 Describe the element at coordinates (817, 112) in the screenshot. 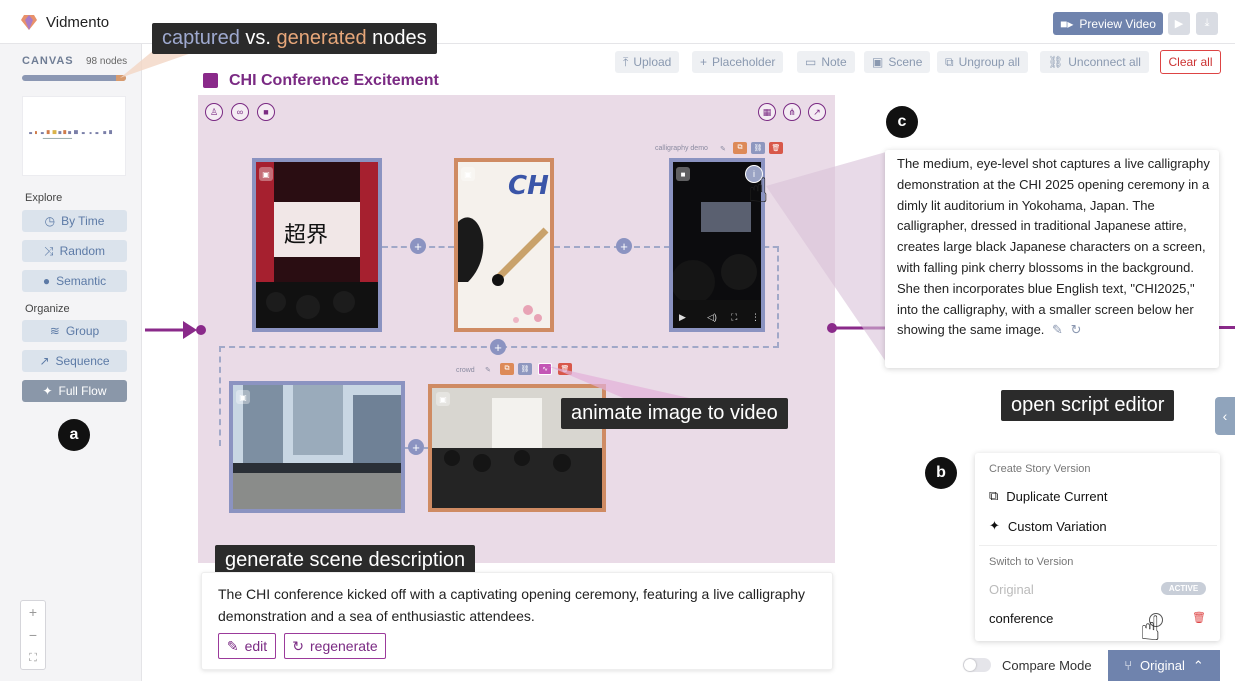

I see `sequence-flow-icon: ↗` at that location.